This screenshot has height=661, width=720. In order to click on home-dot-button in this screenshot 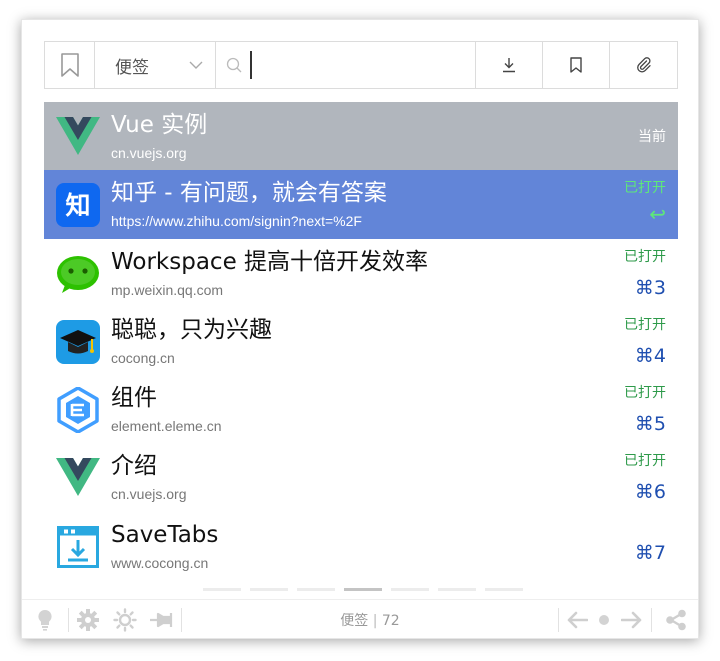, I will do `click(604, 620)`.